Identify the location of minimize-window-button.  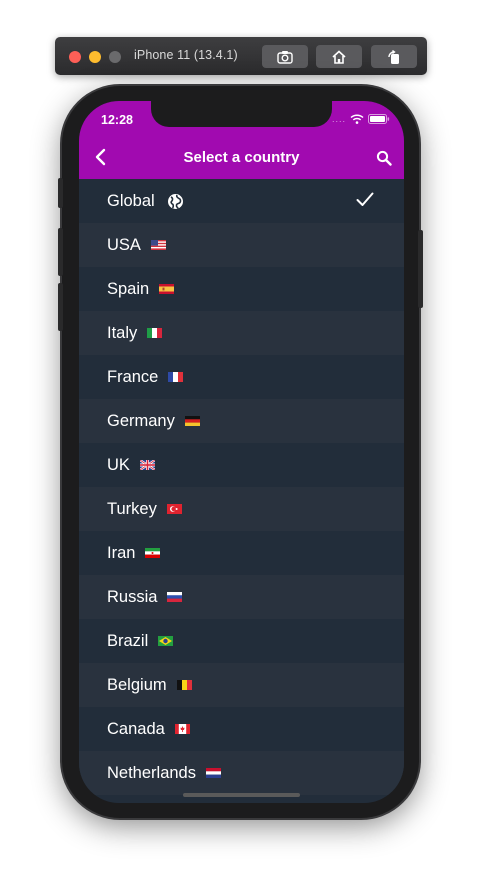
(95, 57).